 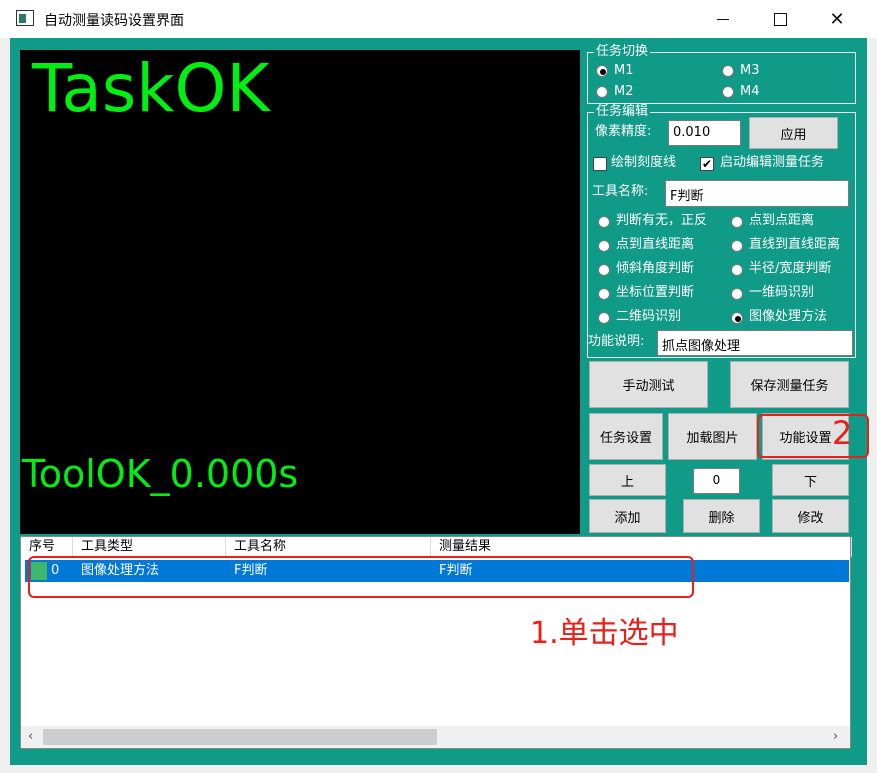 What do you see at coordinates (622, 111) in the screenshot?
I see `task-edit-title: 任务编辑` at bounding box center [622, 111].